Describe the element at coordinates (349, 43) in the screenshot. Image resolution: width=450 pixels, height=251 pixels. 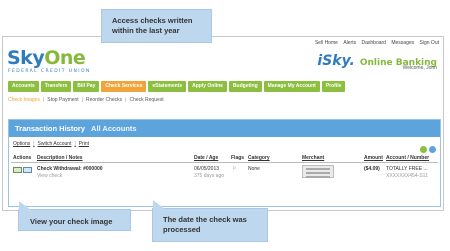
I see `top-link-alerts: Alerts` at that location.